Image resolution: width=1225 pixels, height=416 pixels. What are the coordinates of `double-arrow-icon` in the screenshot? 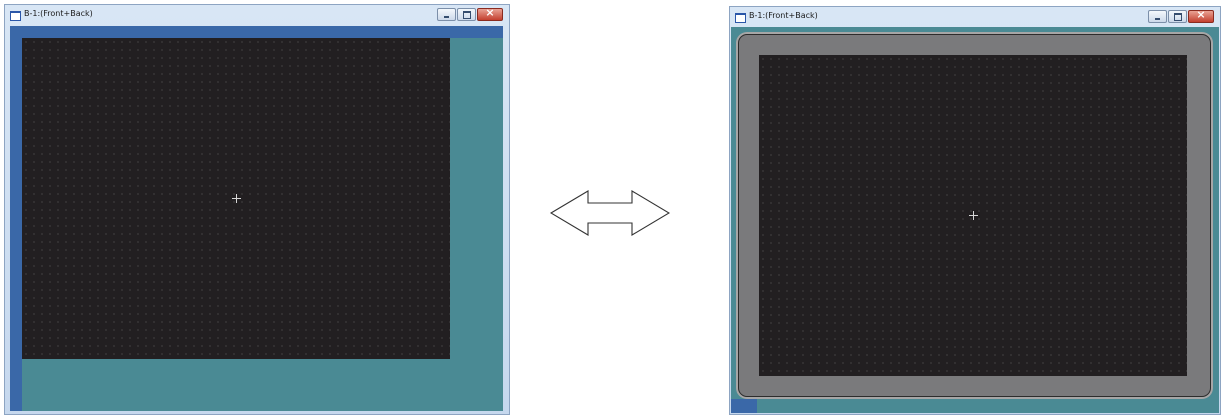 It's located at (610, 213).